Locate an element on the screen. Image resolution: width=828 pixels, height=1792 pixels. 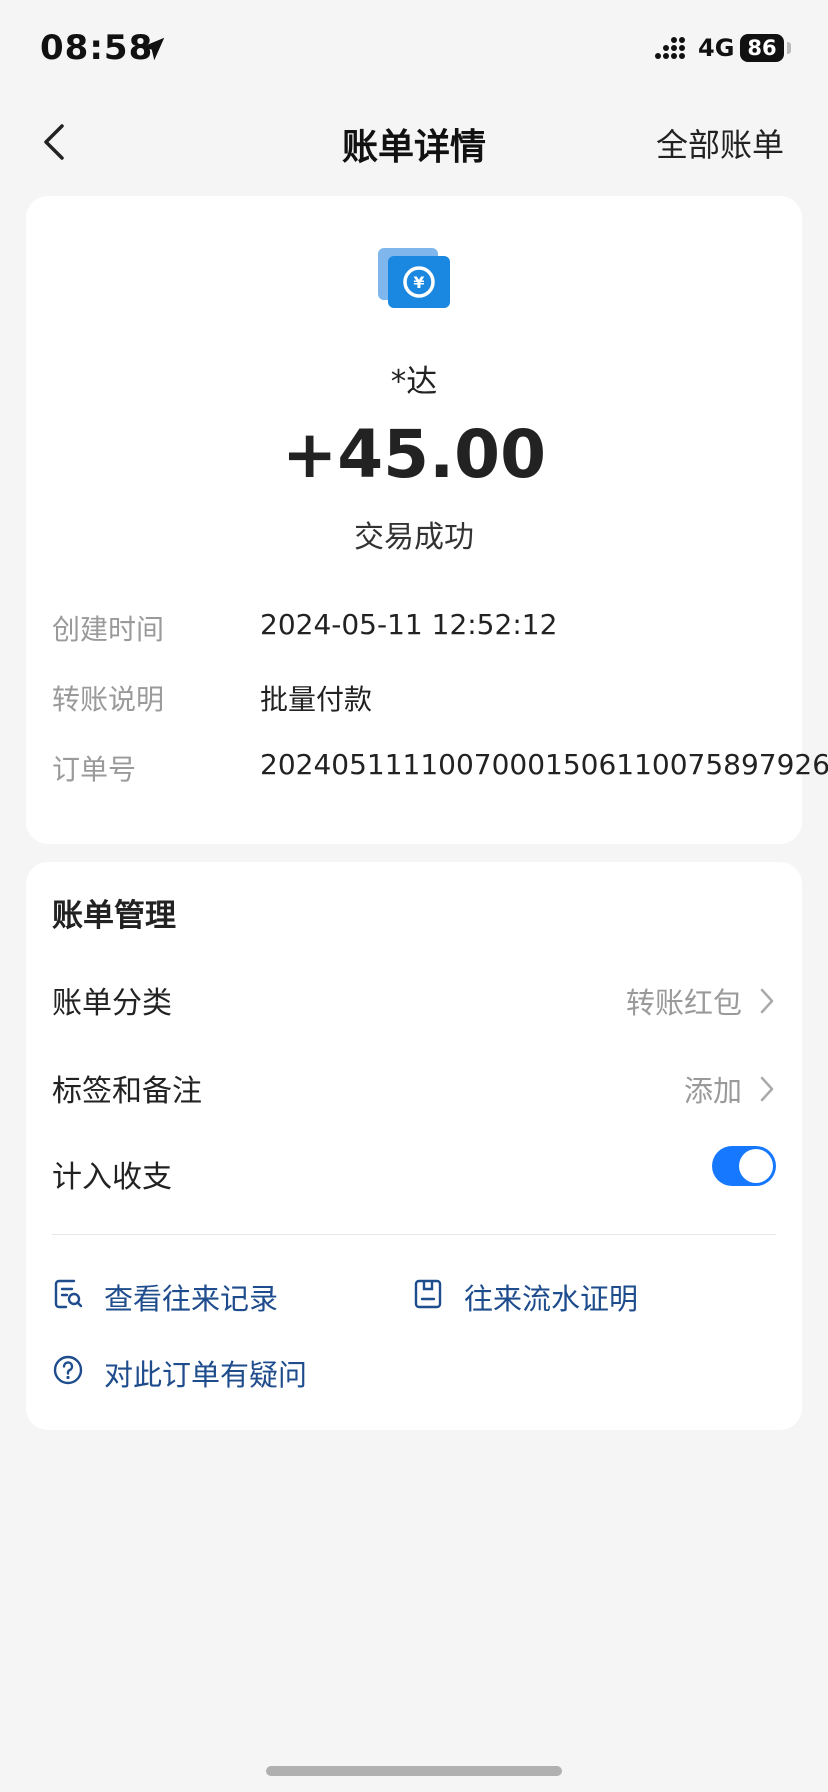
nav-bar: 账单详情 全部账单 is located at coordinates (414, 140).